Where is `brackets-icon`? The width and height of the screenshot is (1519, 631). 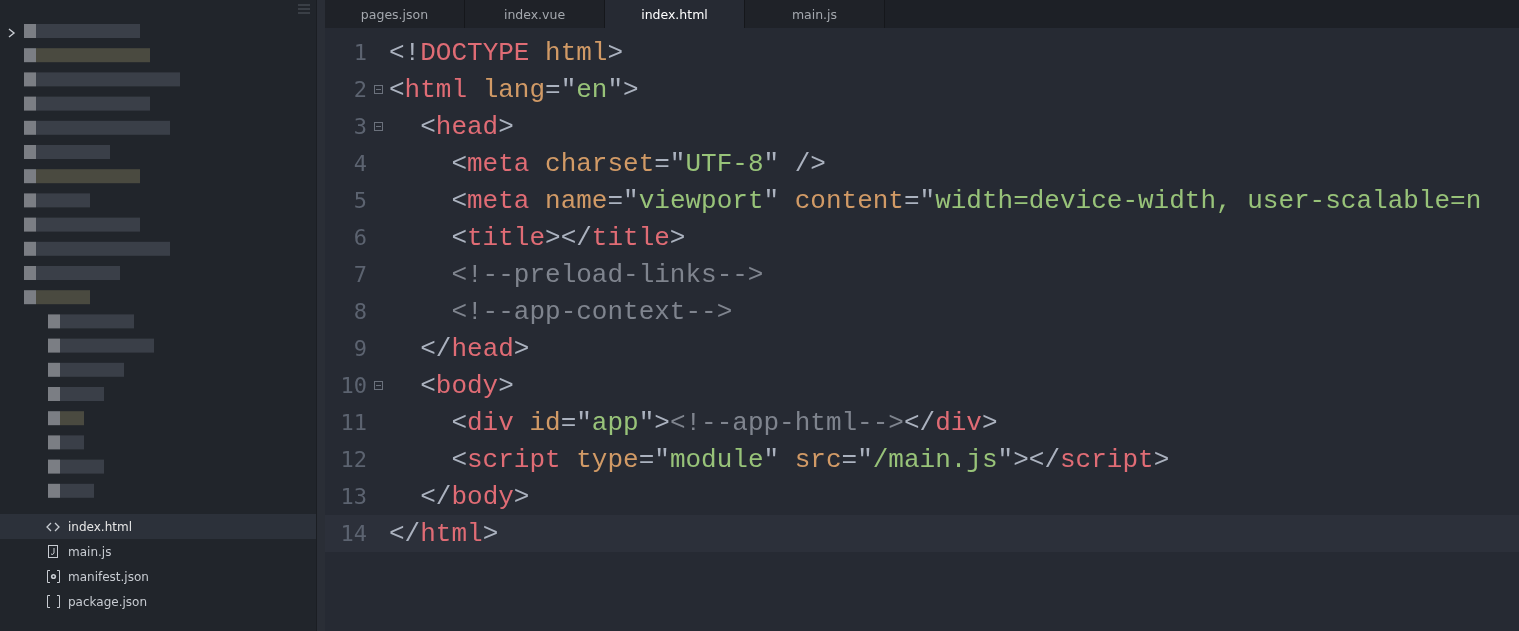 brackets-icon is located at coordinates (53, 601).